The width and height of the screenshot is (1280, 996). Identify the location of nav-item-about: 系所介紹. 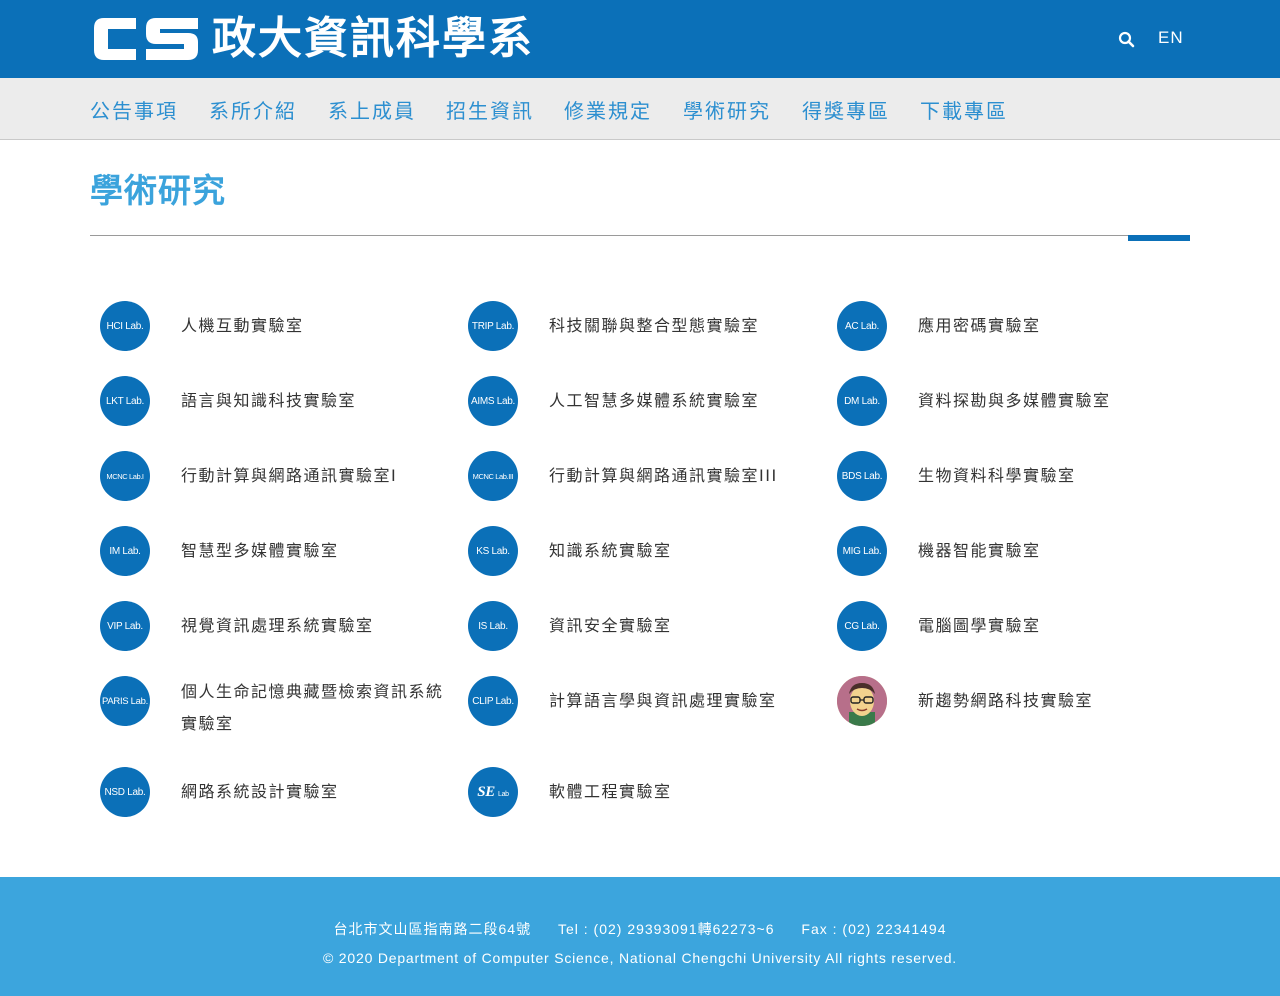
(253, 109).